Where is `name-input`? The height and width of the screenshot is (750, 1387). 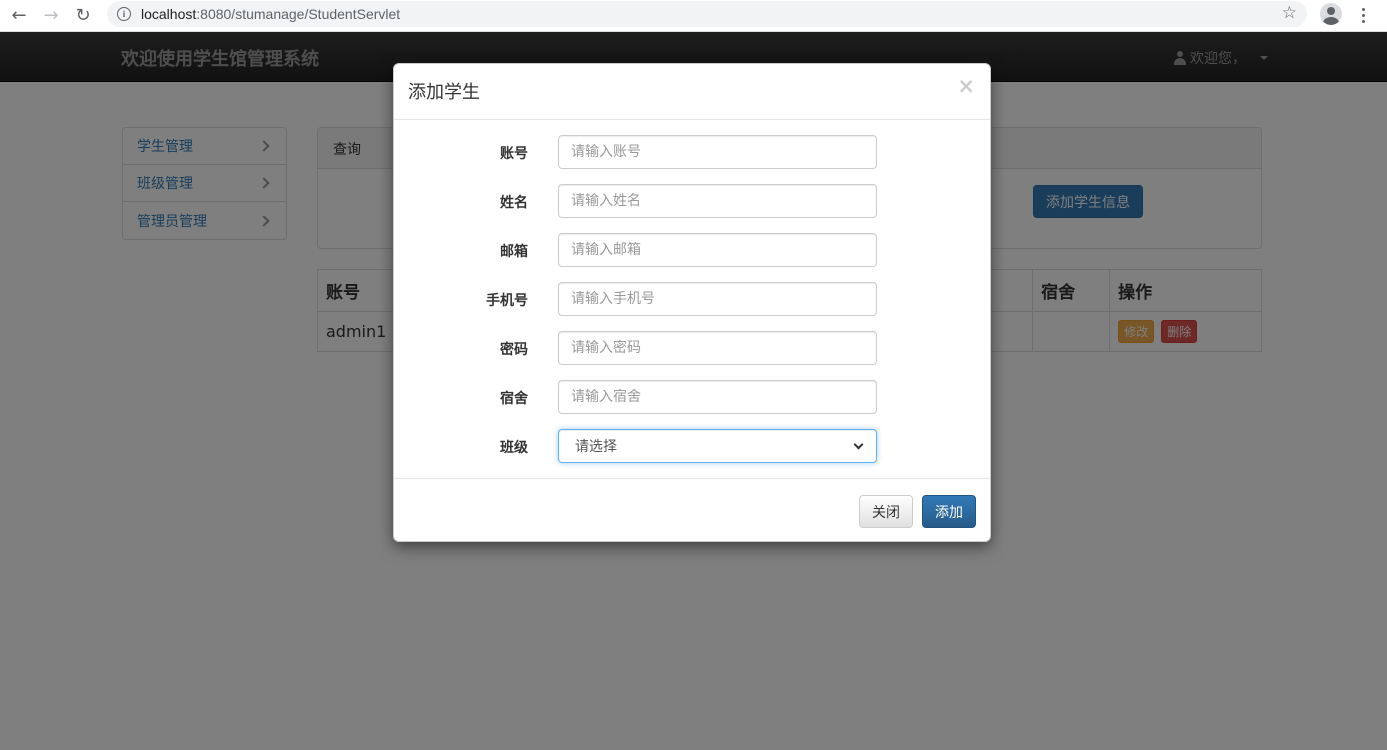
name-input is located at coordinates (717, 201).